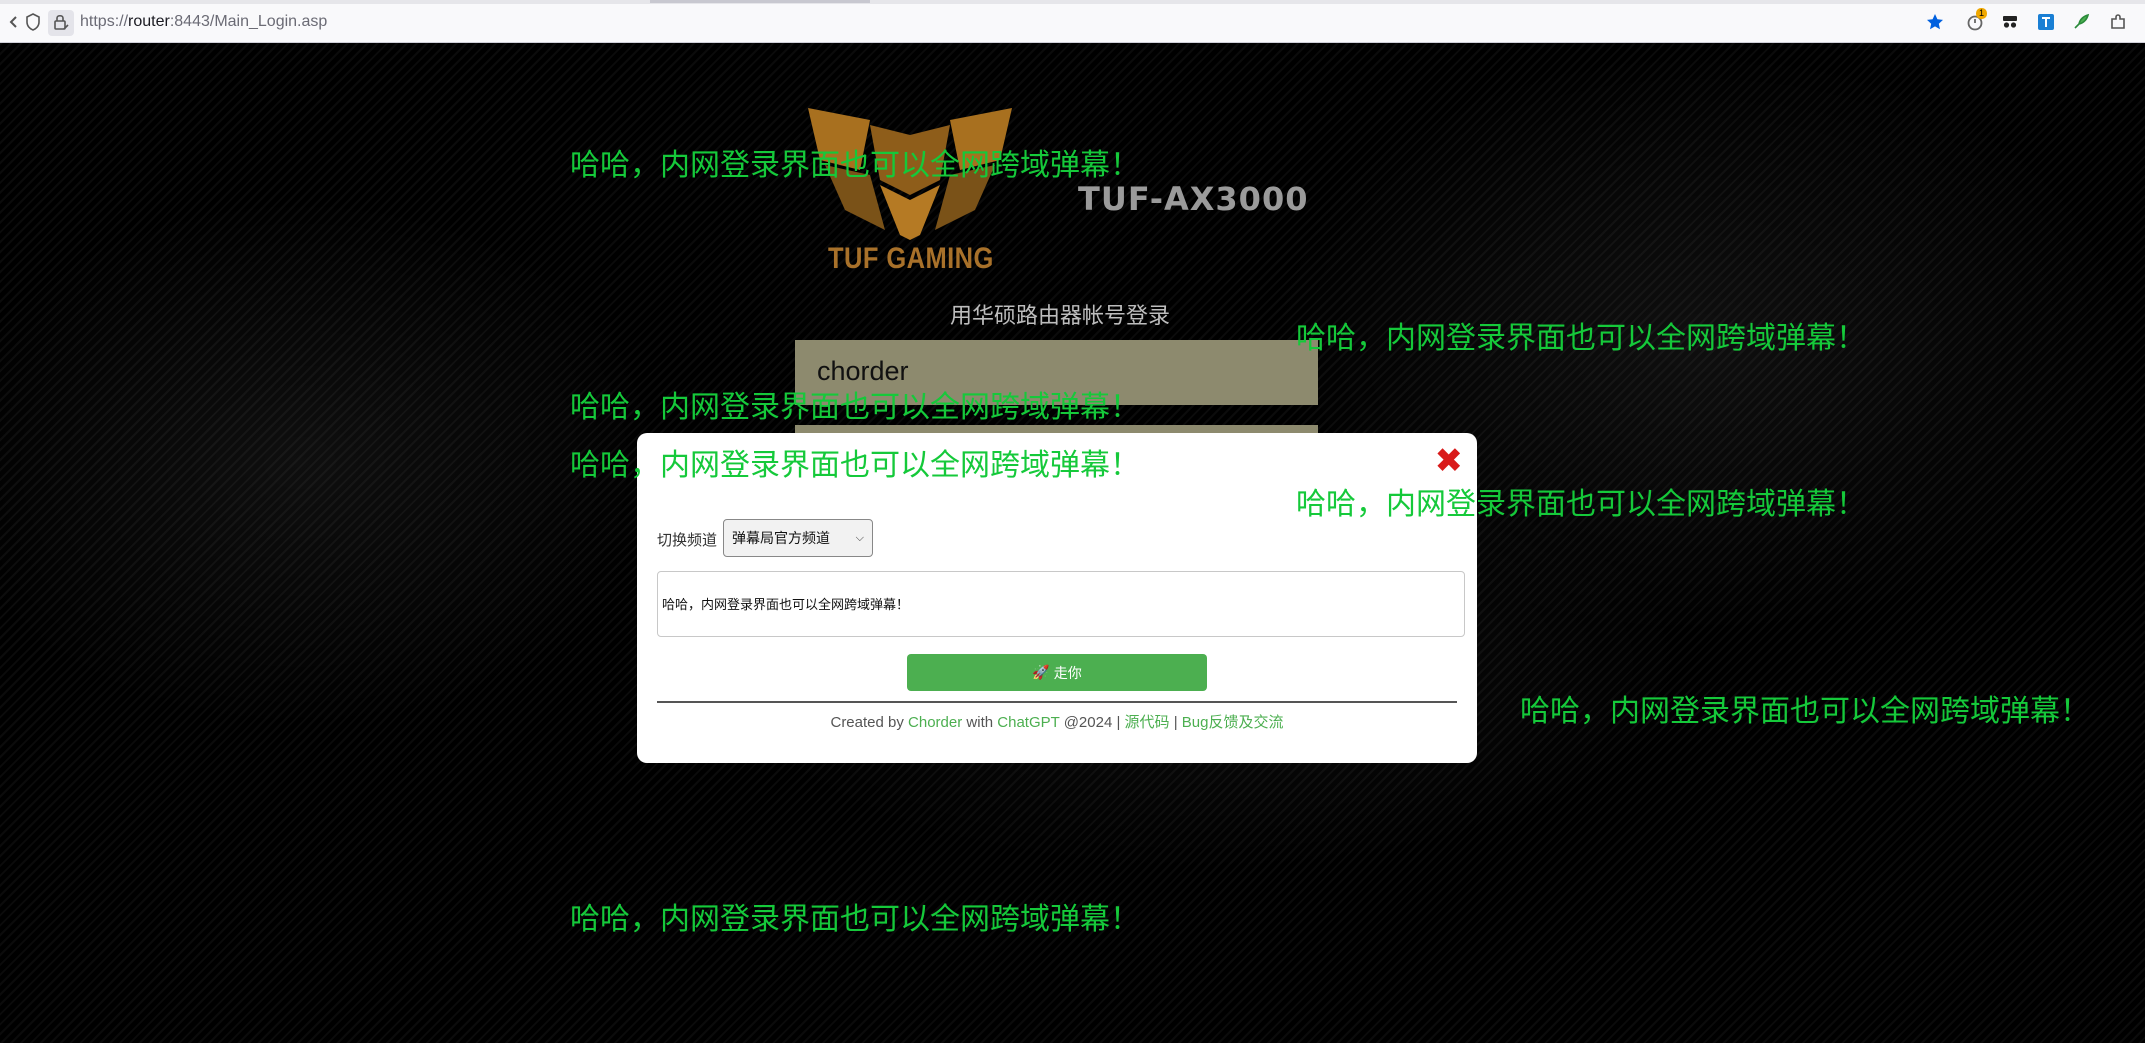 The width and height of the screenshot is (2145, 1043). What do you see at coordinates (14, 22) in the screenshot?
I see `back-chevron-icon` at bounding box center [14, 22].